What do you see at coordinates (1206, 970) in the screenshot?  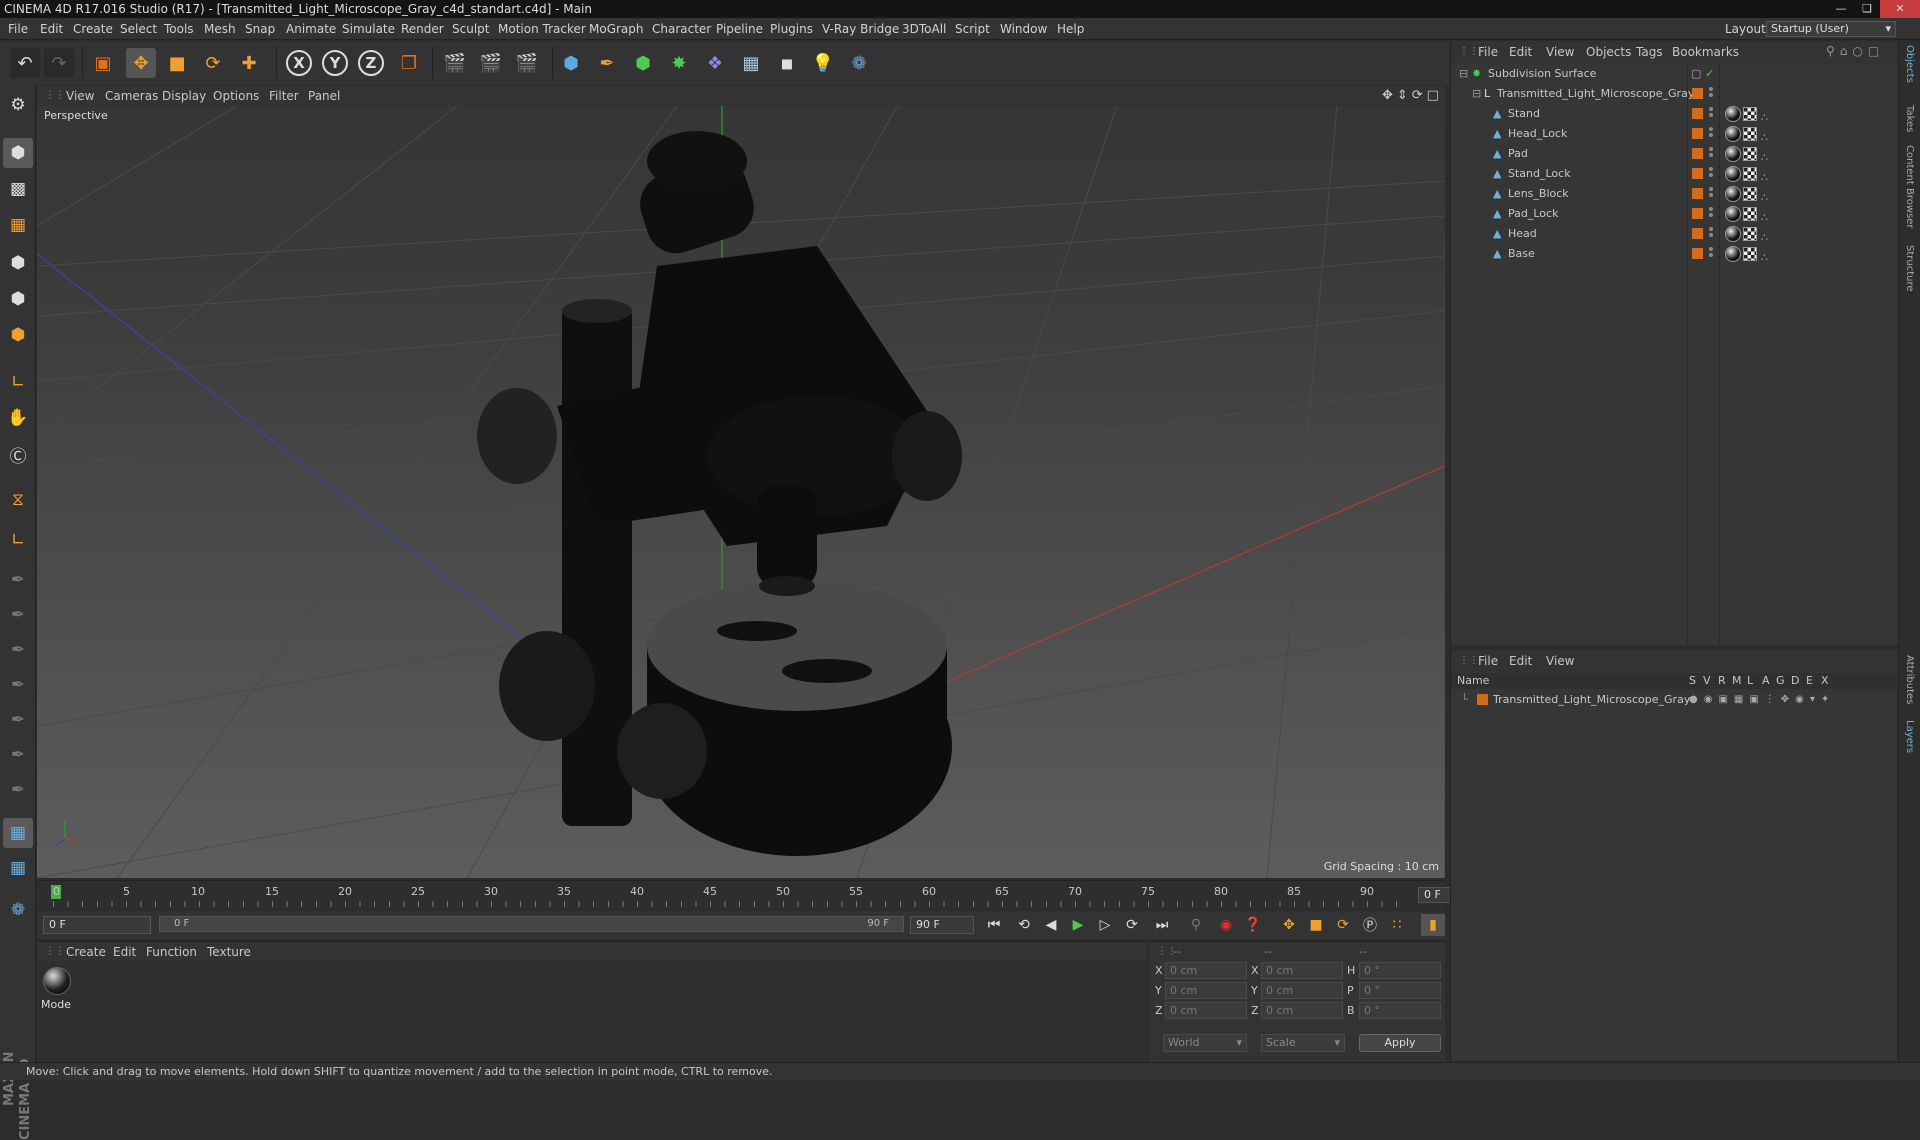 I see `position-x-field: 0 cm` at bounding box center [1206, 970].